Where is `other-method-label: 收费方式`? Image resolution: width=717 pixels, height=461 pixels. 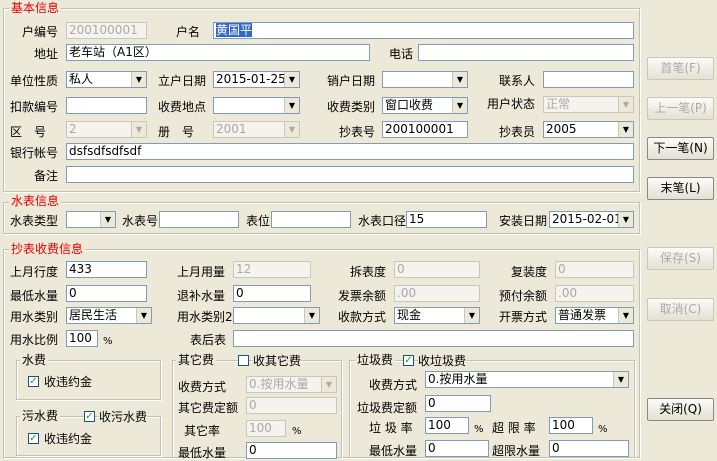
other-method-label: 收费方式 is located at coordinates (202, 387).